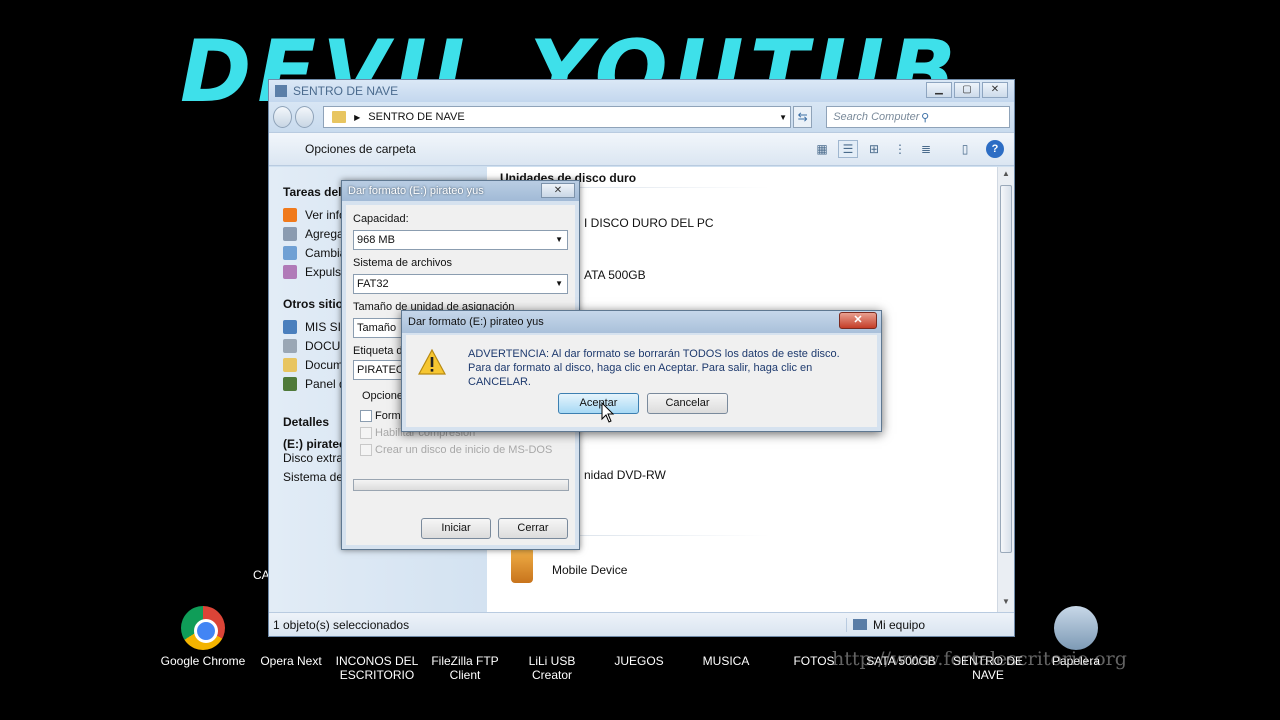  I want to click on list-view-icon: ⋮, so click(900, 149).